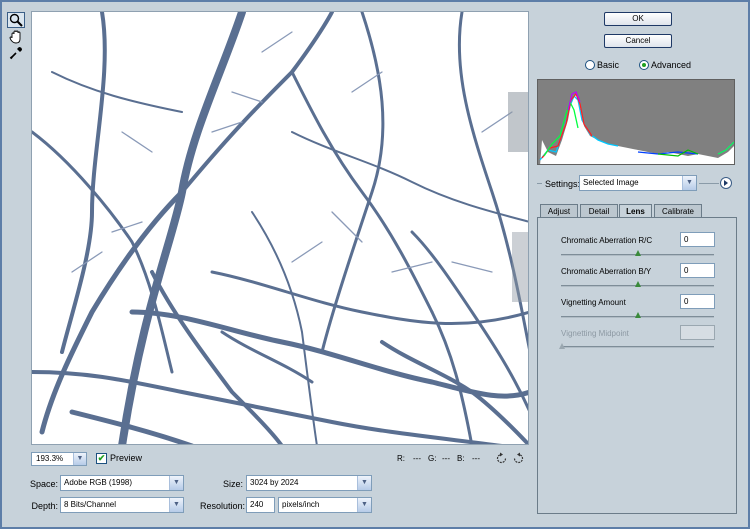  I want to click on settings-select: Selected Image ▼, so click(638, 183).